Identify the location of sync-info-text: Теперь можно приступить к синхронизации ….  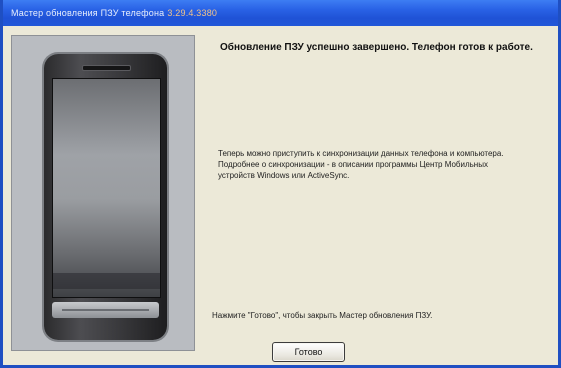
(361, 164).